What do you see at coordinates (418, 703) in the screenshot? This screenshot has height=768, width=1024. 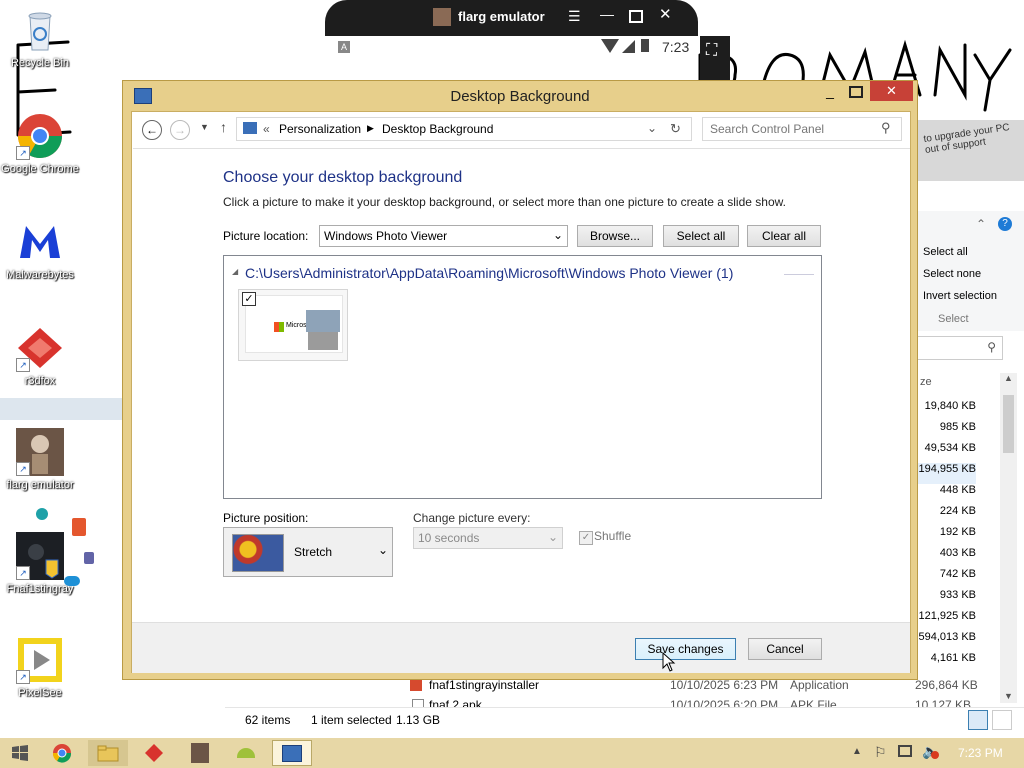 I see `apk-file-icon` at bounding box center [418, 703].